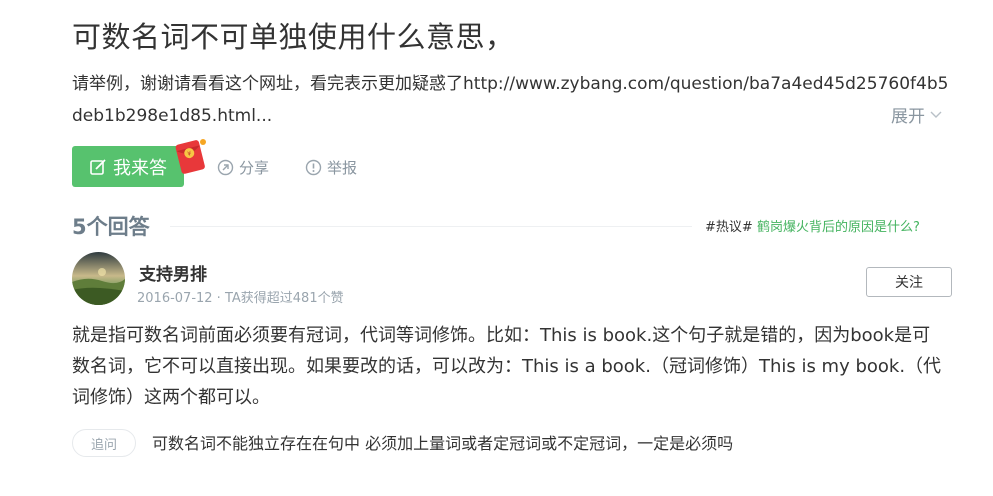 Image resolution: width=993 pixels, height=496 pixels. Describe the element at coordinates (111, 227) in the screenshot. I see `answer-count: 5个回答` at that location.